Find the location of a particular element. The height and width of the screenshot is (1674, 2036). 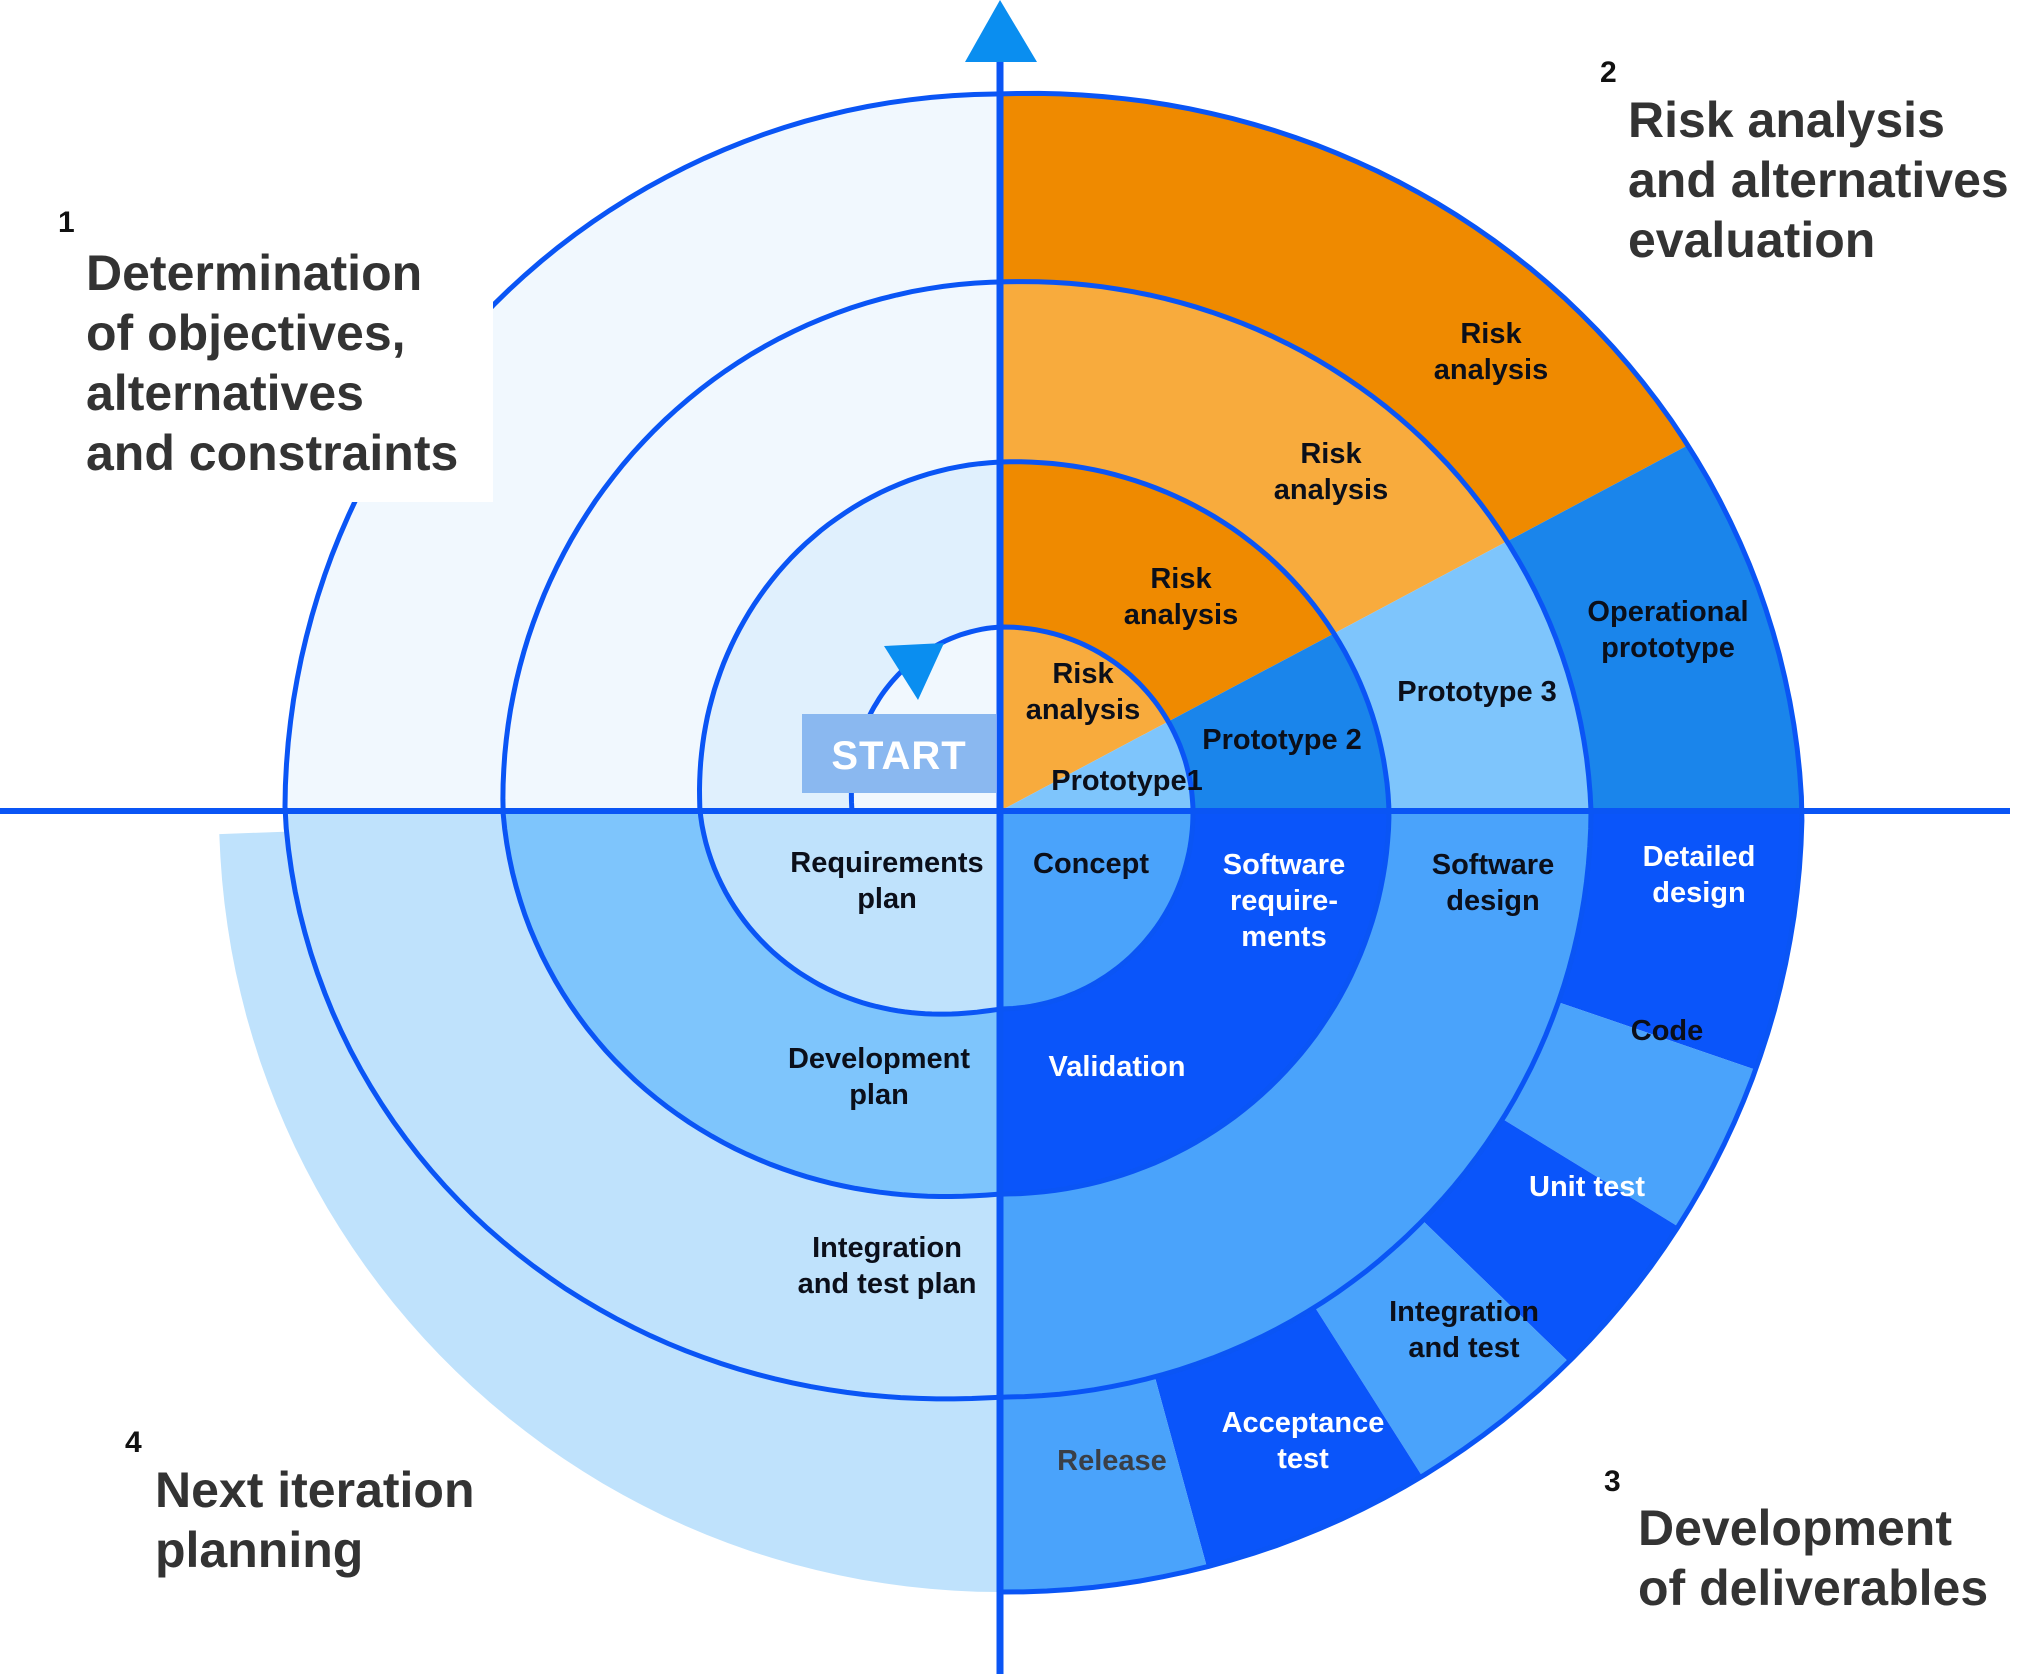

release-label-line: Release is located at coordinates (1112, 1461).